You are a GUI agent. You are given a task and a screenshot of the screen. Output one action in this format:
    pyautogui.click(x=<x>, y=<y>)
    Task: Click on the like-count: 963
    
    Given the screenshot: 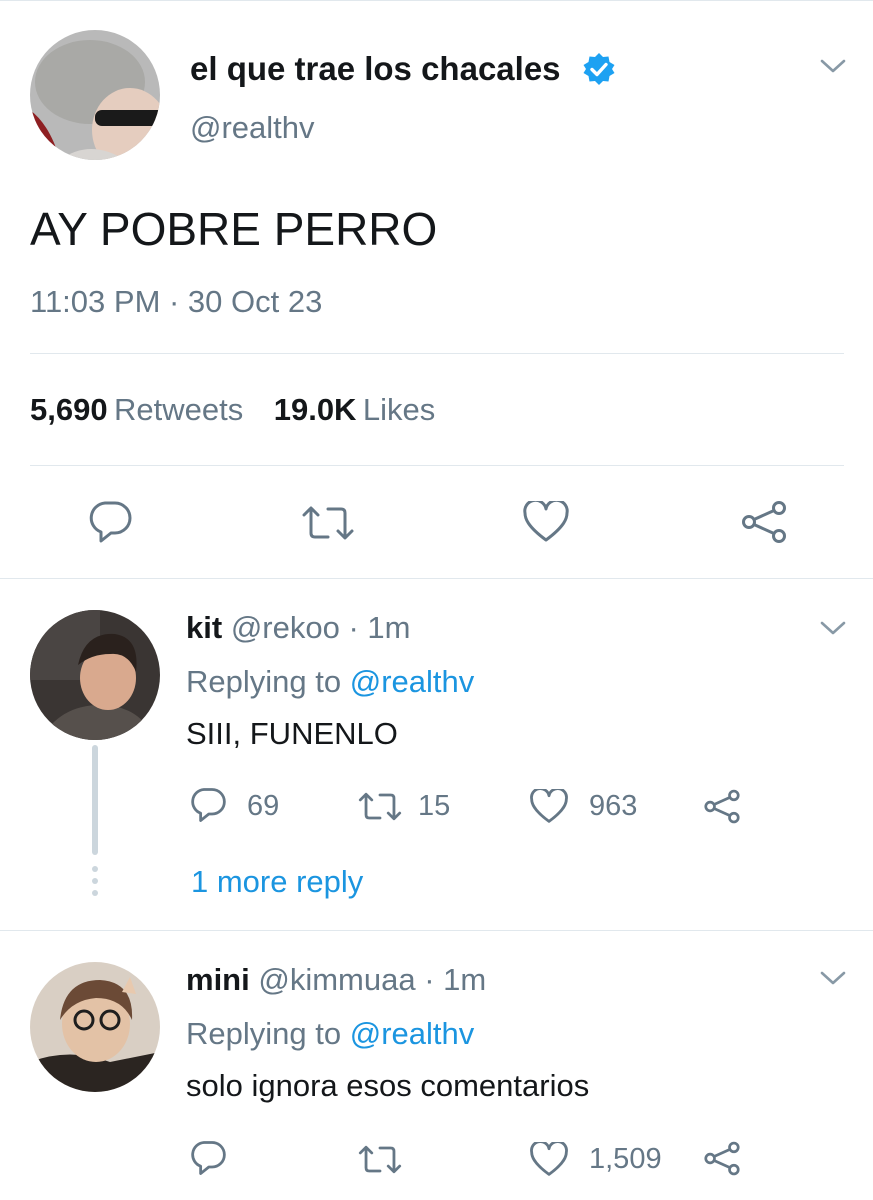 What is the action you would take?
    pyautogui.click(x=613, y=806)
    